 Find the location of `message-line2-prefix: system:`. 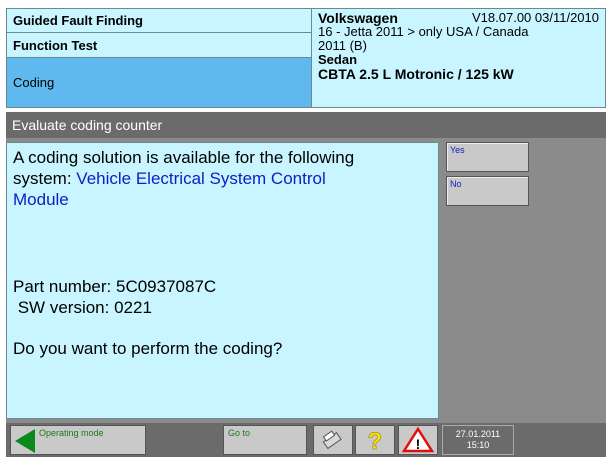

message-line2-prefix: system: is located at coordinates (45, 178).